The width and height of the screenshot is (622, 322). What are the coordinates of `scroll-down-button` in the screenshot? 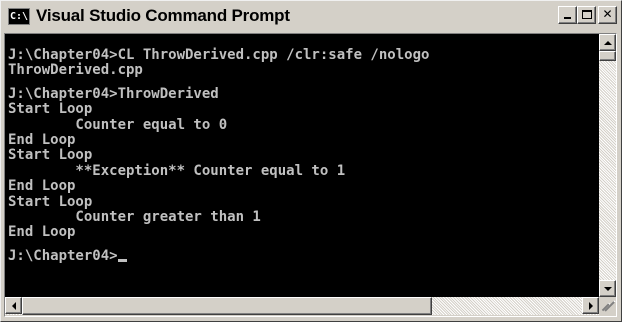 It's located at (607, 288).